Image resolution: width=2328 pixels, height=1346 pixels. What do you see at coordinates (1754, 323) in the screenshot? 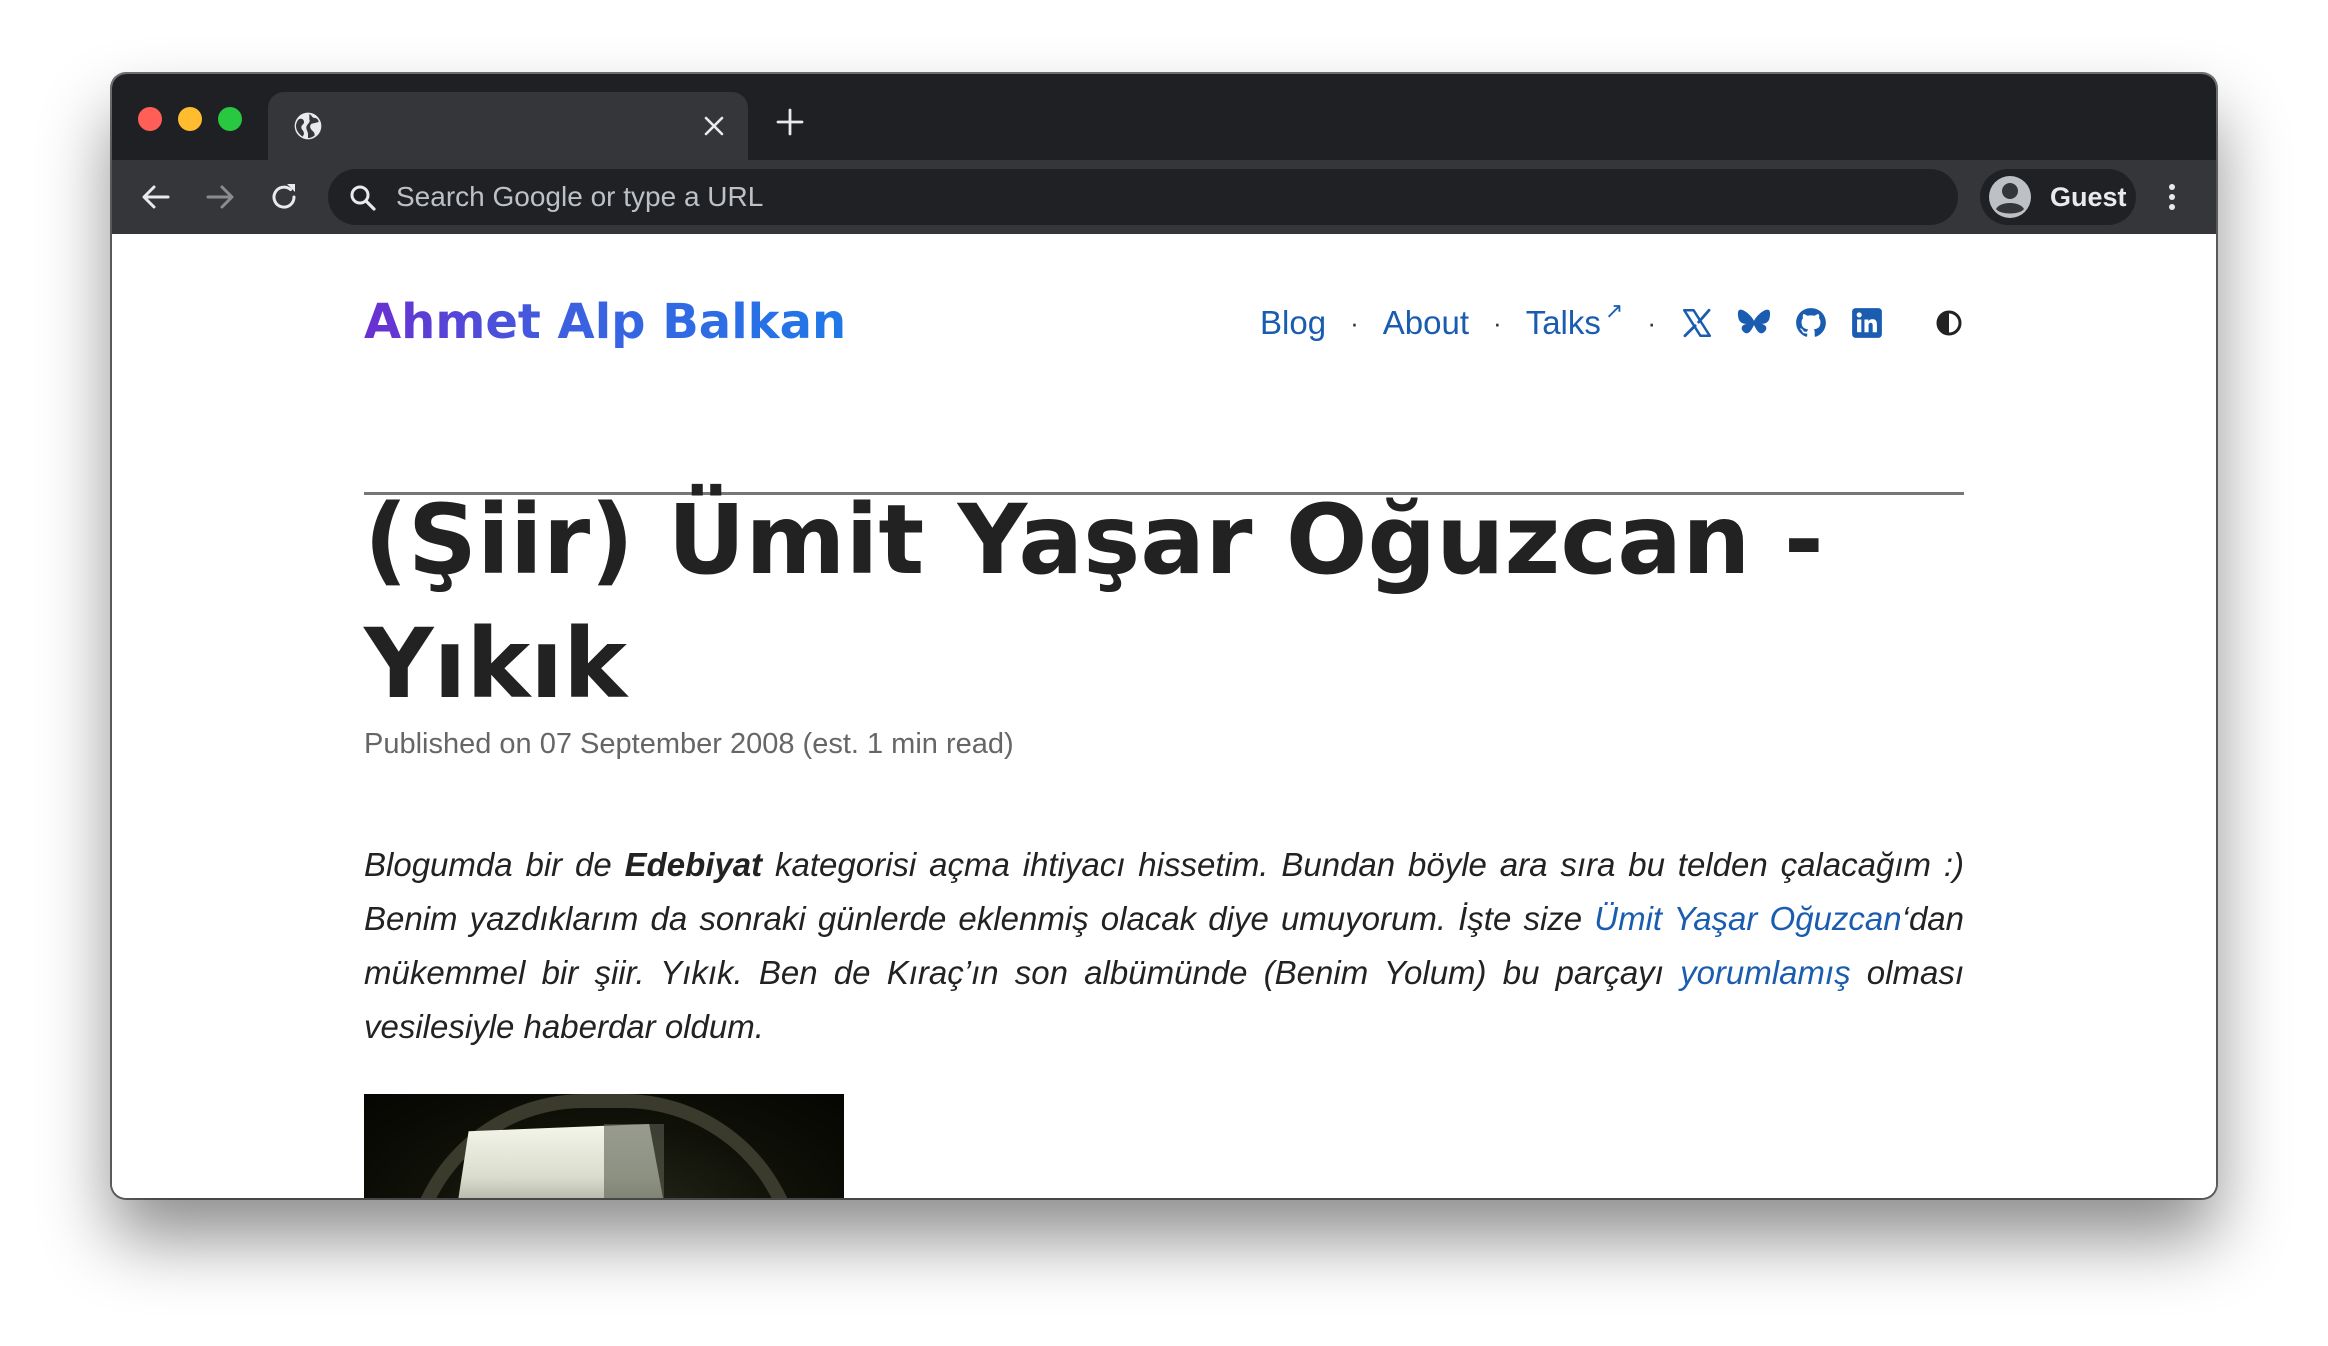
I see `bluesky-icon` at bounding box center [1754, 323].